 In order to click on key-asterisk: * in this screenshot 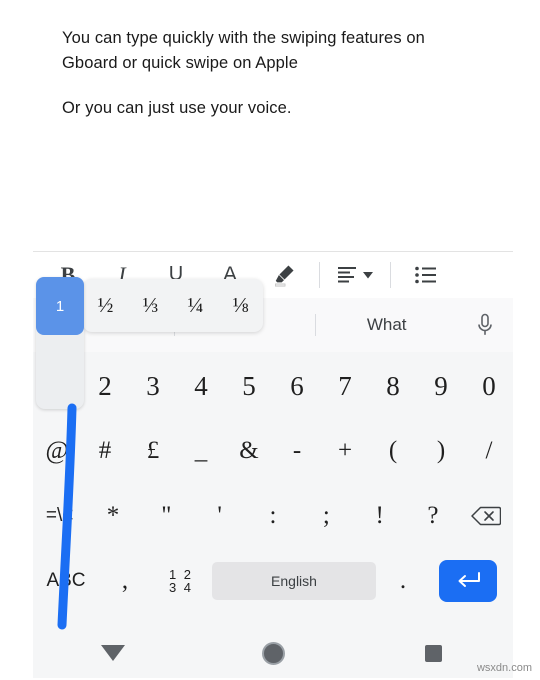, I will do `click(112, 516)`.